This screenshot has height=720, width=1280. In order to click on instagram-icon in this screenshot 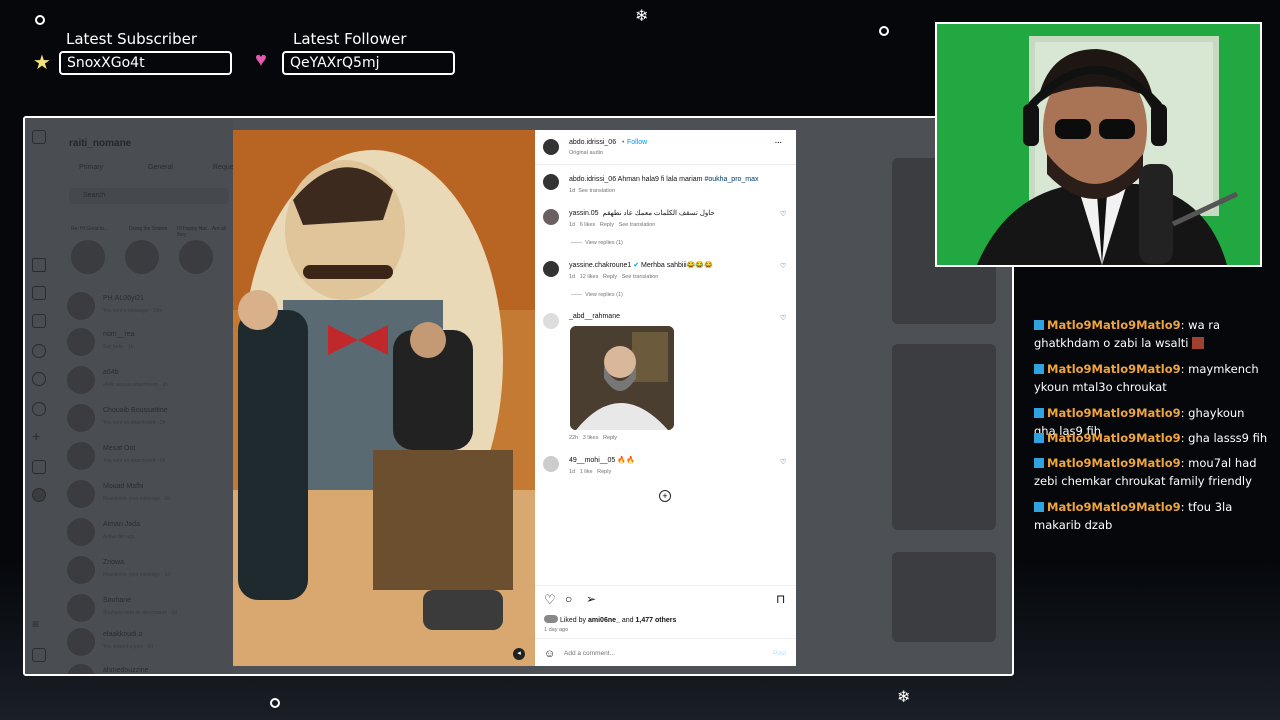, I will do `click(39, 137)`.